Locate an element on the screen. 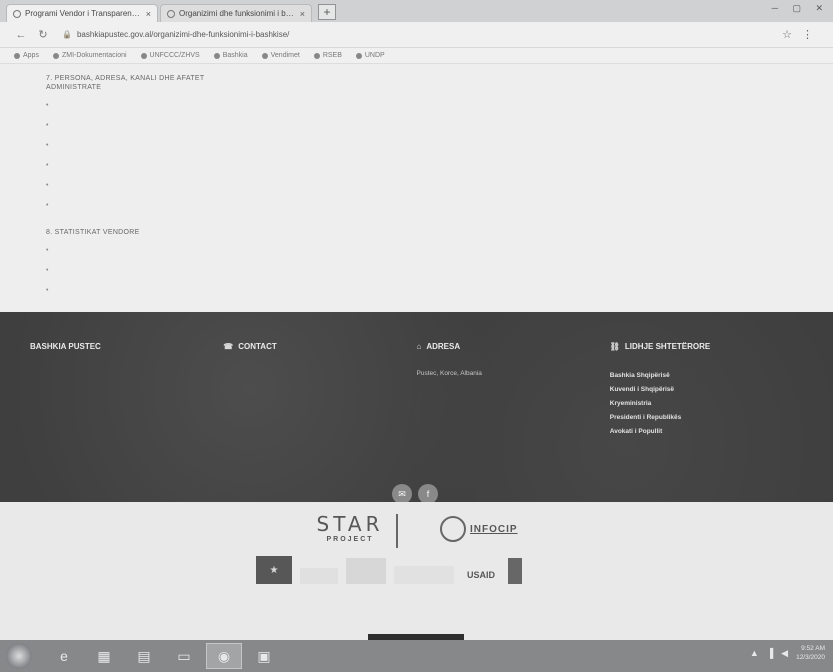  tab-title: Organizimi dhe funksionimi i bashkis is located at coordinates (237, 13).